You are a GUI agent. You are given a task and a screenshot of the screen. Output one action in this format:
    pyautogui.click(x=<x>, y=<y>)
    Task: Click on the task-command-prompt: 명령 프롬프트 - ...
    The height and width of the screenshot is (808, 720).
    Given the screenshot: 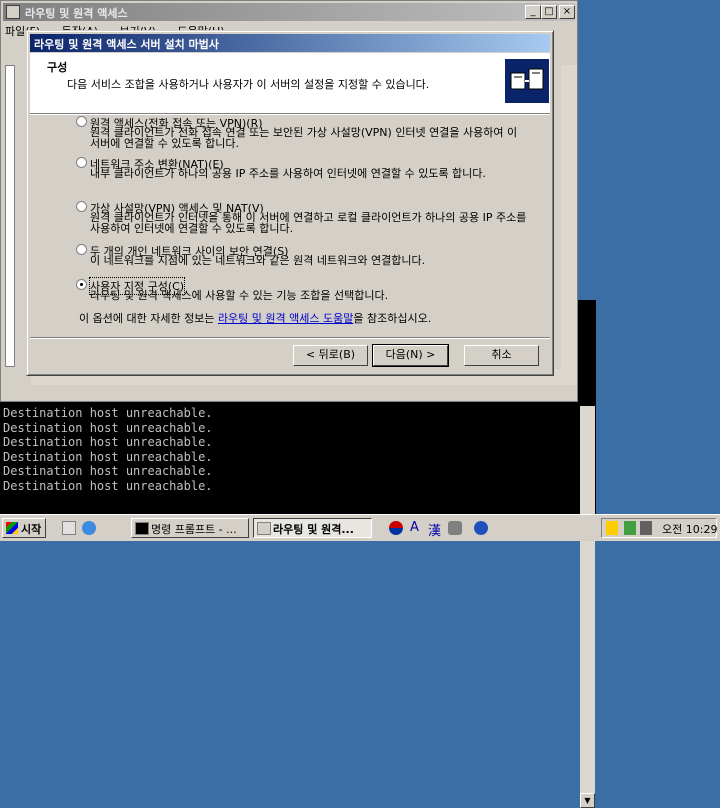 What is the action you would take?
    pyautogui.click(x=190, y=528)
    